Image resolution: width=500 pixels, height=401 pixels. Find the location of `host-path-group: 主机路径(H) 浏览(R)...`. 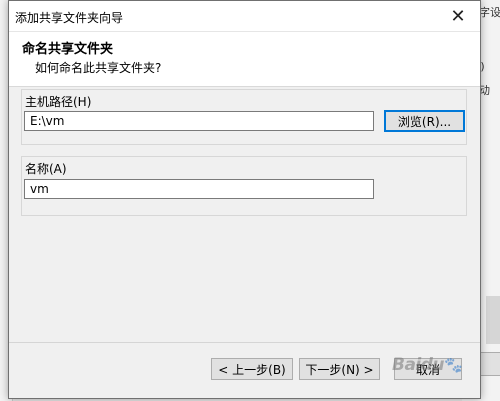

host-path-group: 主机路径(H) 浏览(R)... is located at coordinates (244, 117).